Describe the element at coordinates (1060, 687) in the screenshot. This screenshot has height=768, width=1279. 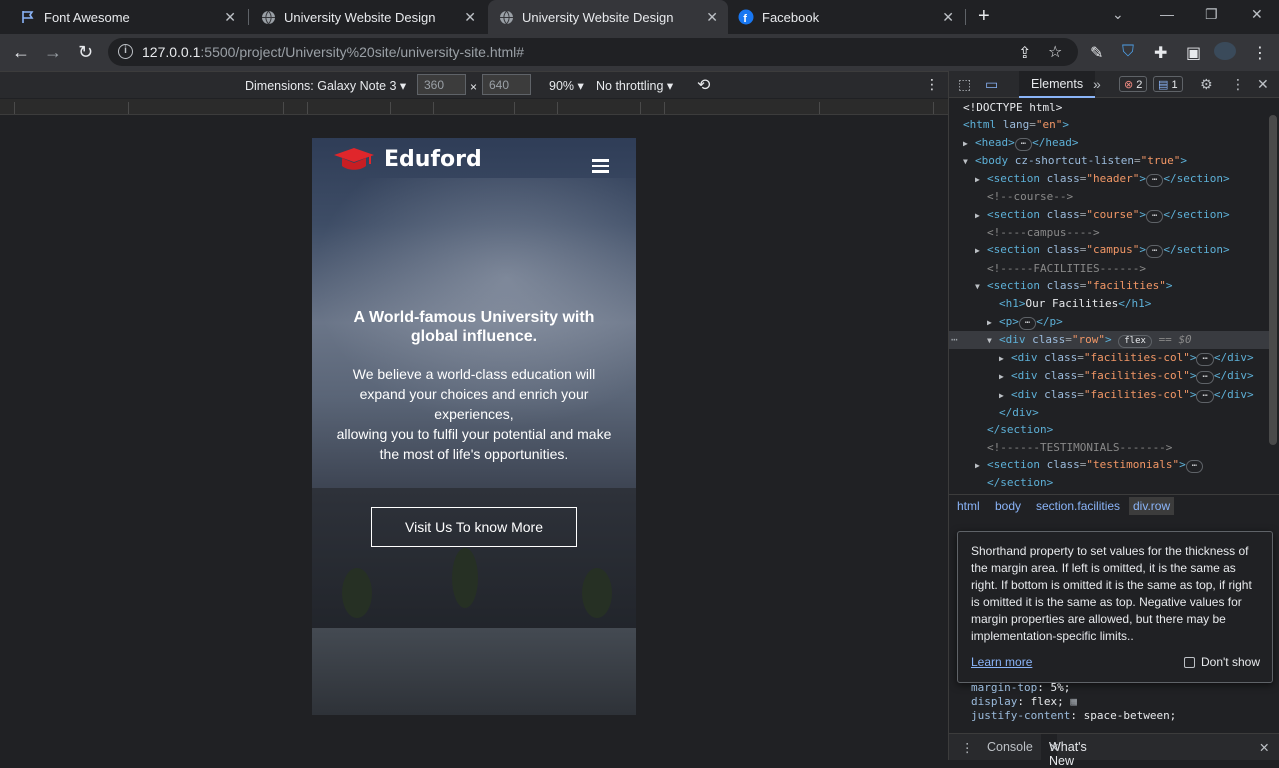
I see `css-val: 5%;` at that location.